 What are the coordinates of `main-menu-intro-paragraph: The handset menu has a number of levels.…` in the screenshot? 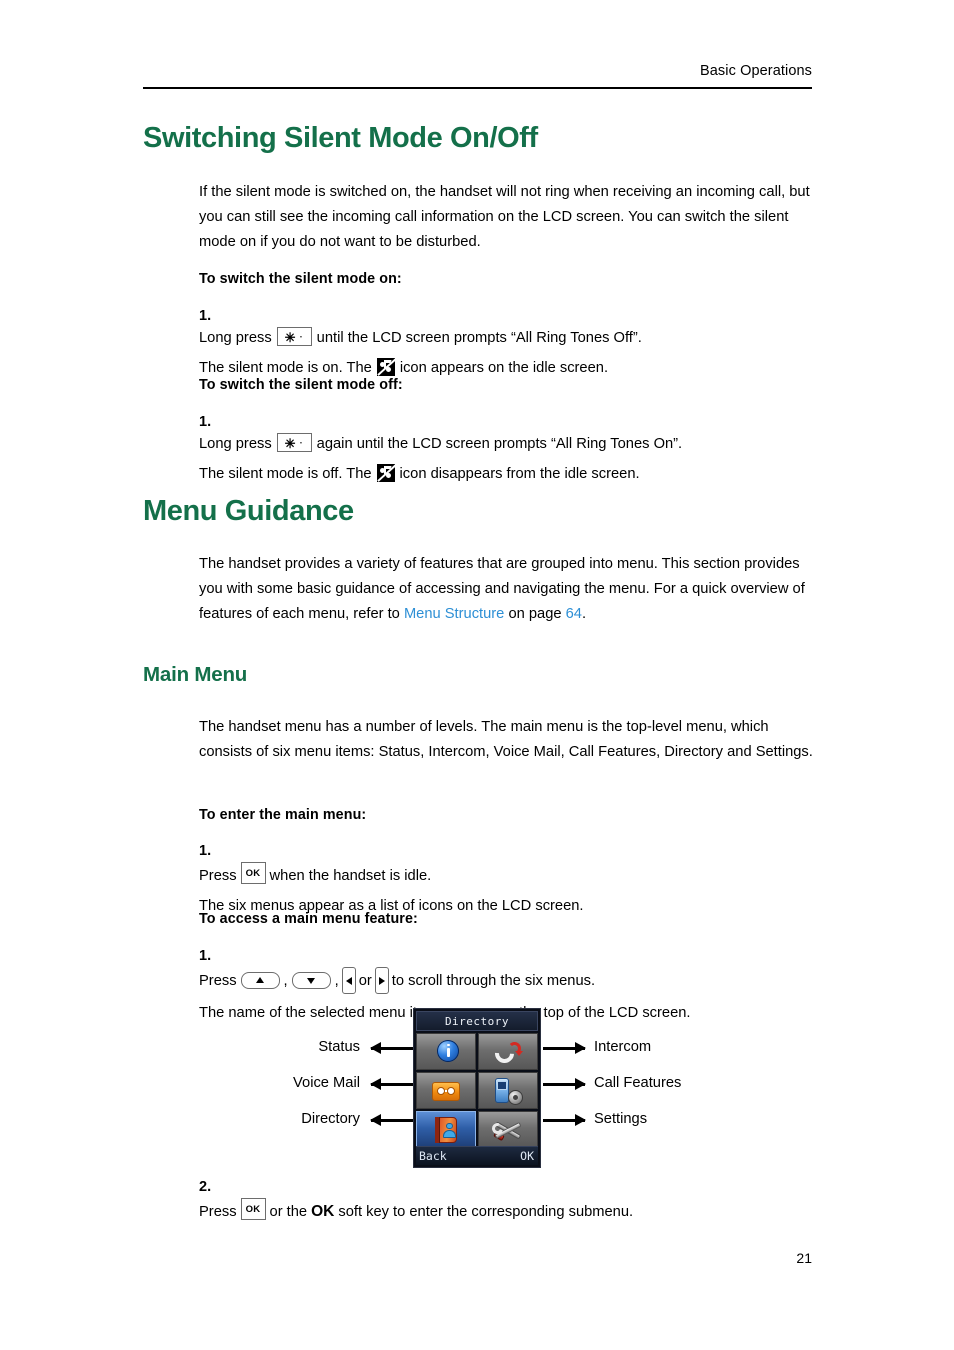 It's located at (506, 739).